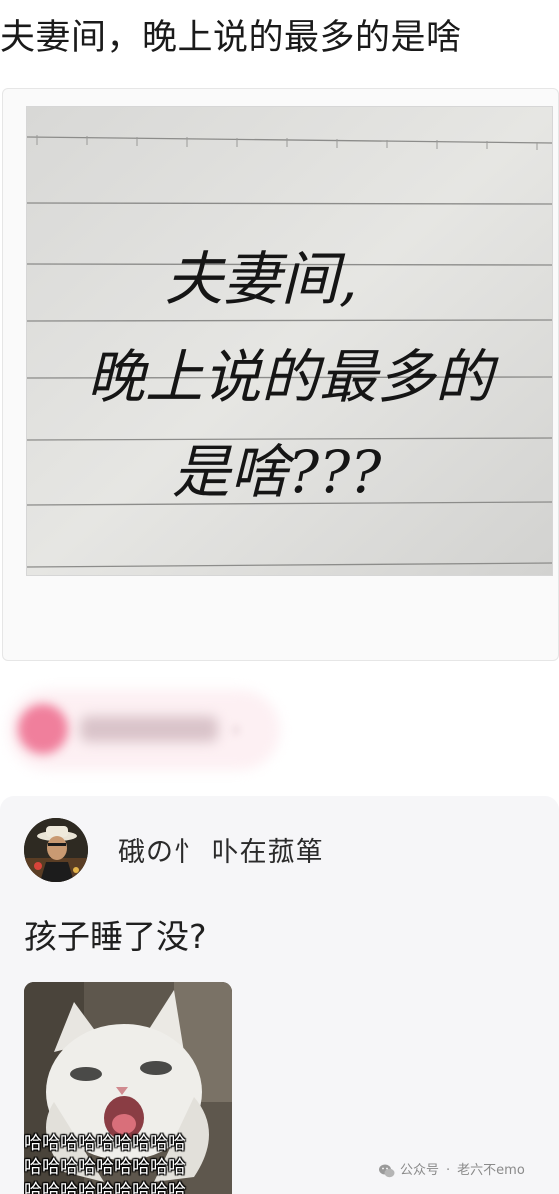 This screenshot has height=1194, width=559. What do you see at coordinates (43, 729) in the screenshot?
I see `blurred-avatar` at bounding box center [43, 729].